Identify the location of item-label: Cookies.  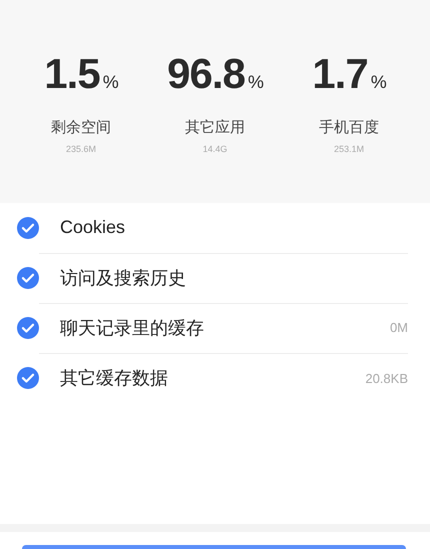
(93, 227).